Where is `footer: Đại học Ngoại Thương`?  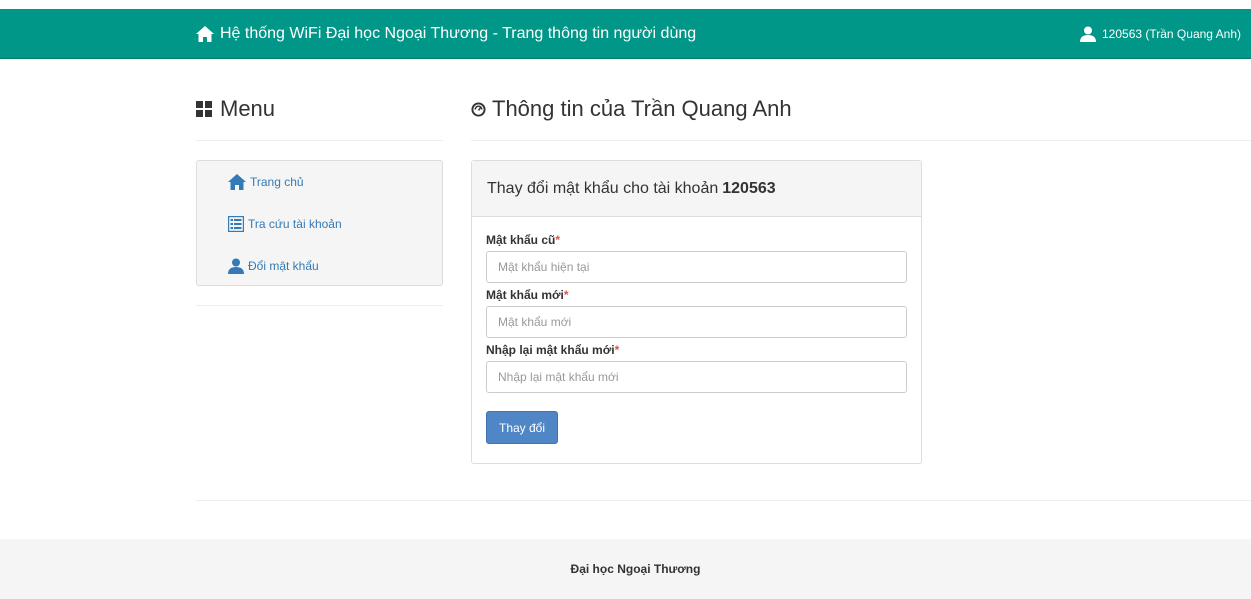 footer: Đại học Ngoại Thương is located at coordinates (625, 569).